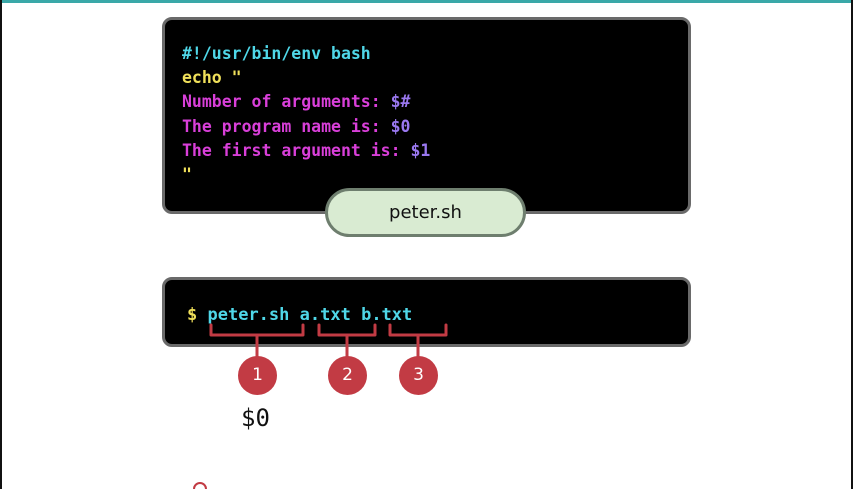 The width and height of the screenshot is (853, 489). I want to click on marker-program-name: 1, so click(257, 375).